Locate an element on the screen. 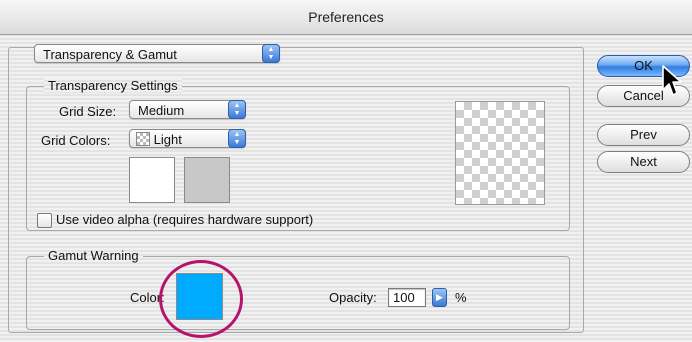 The height and width of the screenshot is (342, 692). prev-button: Prev is located at coordinates (643, 135).